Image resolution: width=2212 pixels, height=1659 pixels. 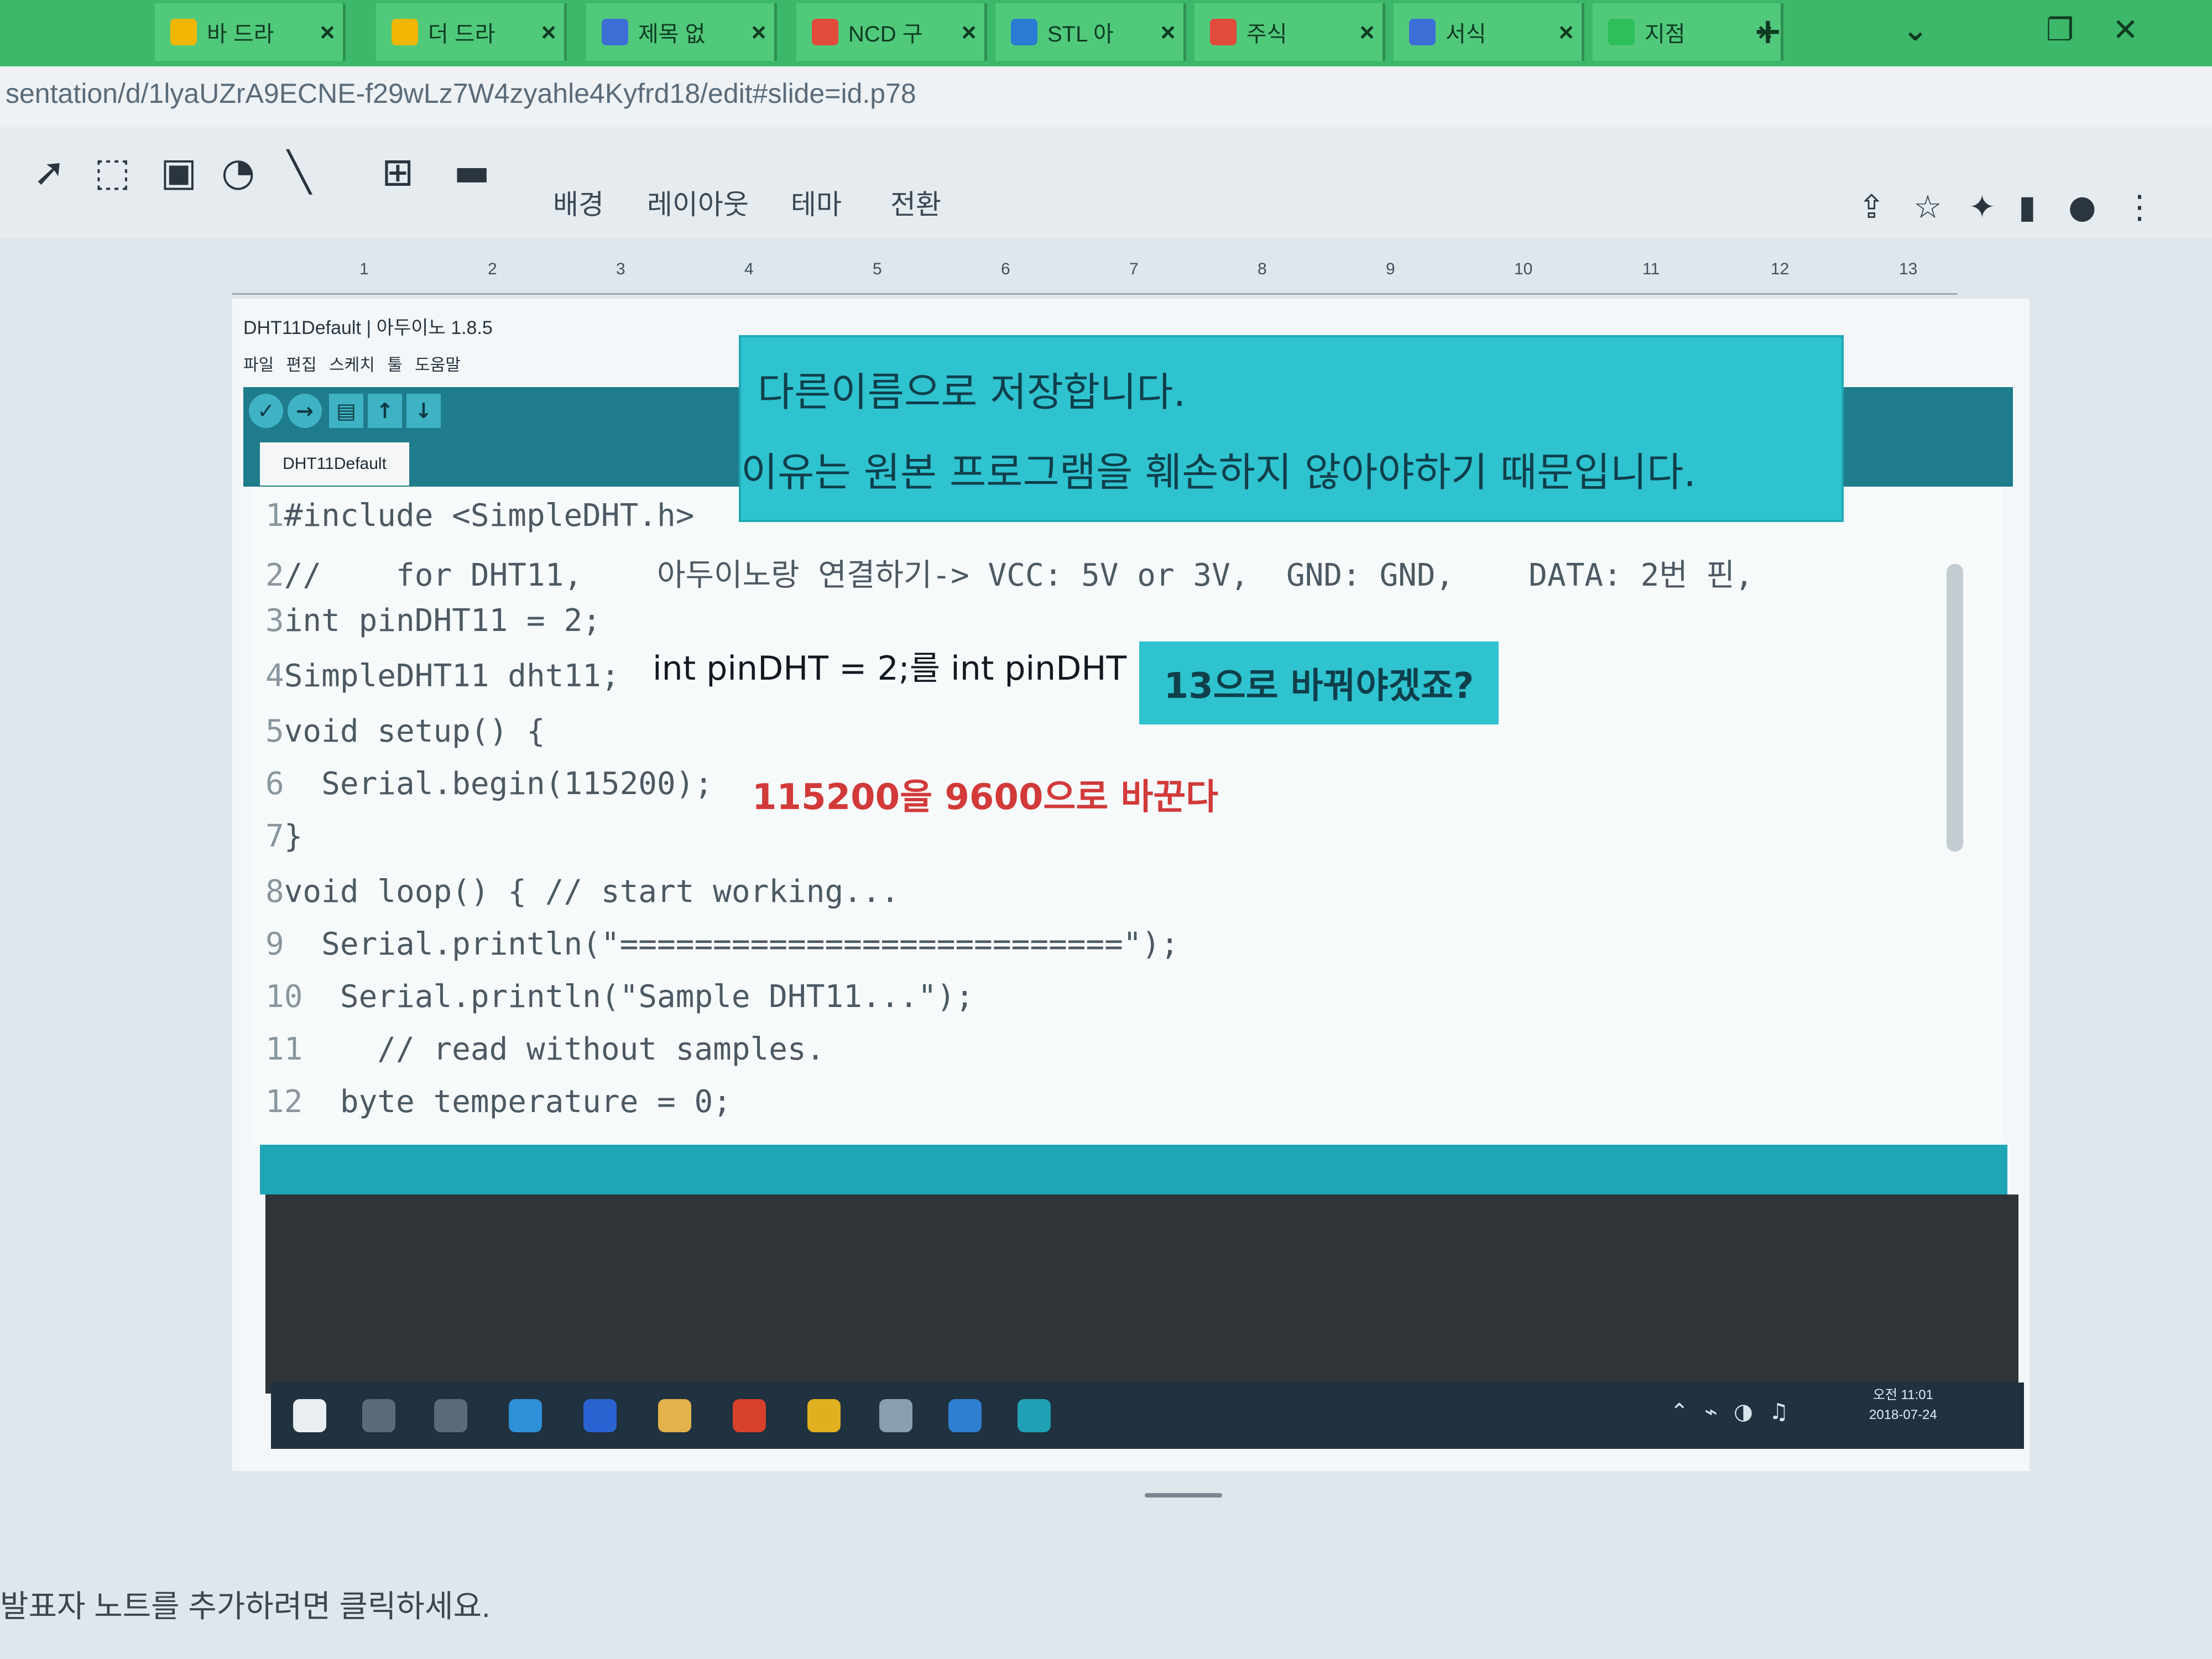 What do you see at coordinates (2125, 30) in the screenshot?
I see `close-window-button: ✕` at bounding box center [2125, 30].